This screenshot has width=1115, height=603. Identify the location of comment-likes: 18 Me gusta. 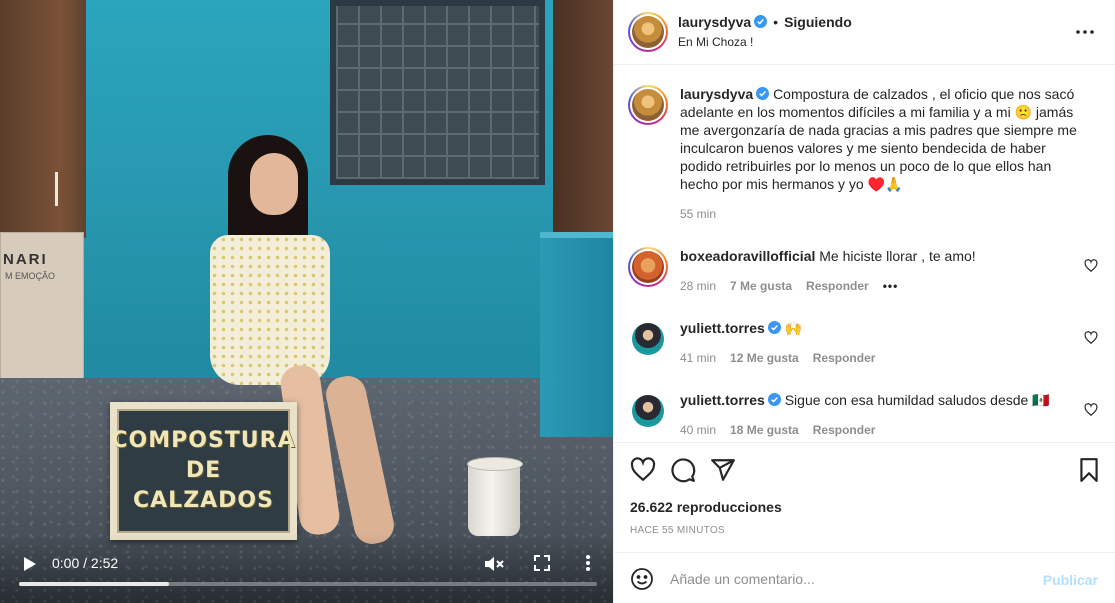
(764, 430).